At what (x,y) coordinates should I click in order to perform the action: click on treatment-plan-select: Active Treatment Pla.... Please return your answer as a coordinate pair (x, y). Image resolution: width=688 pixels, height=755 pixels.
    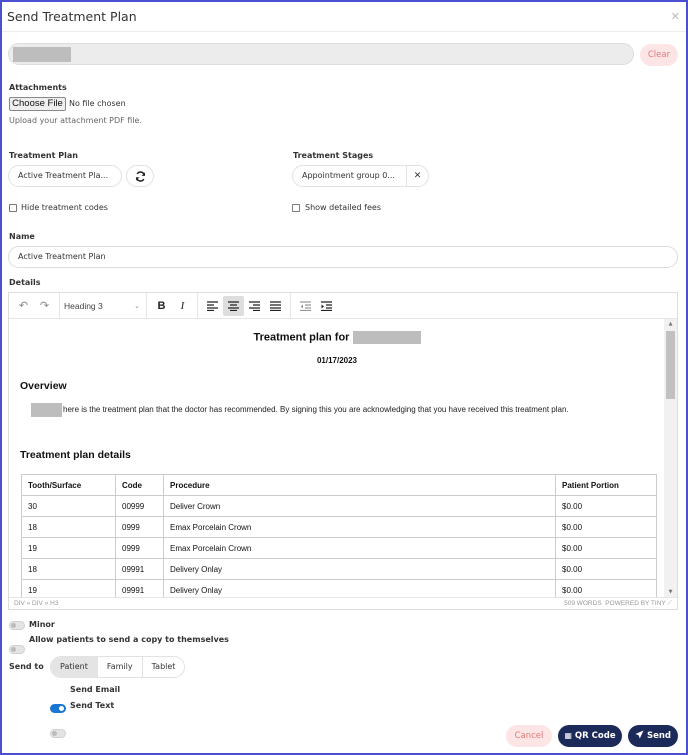
    Looking at the image, I should click on (65, 176).